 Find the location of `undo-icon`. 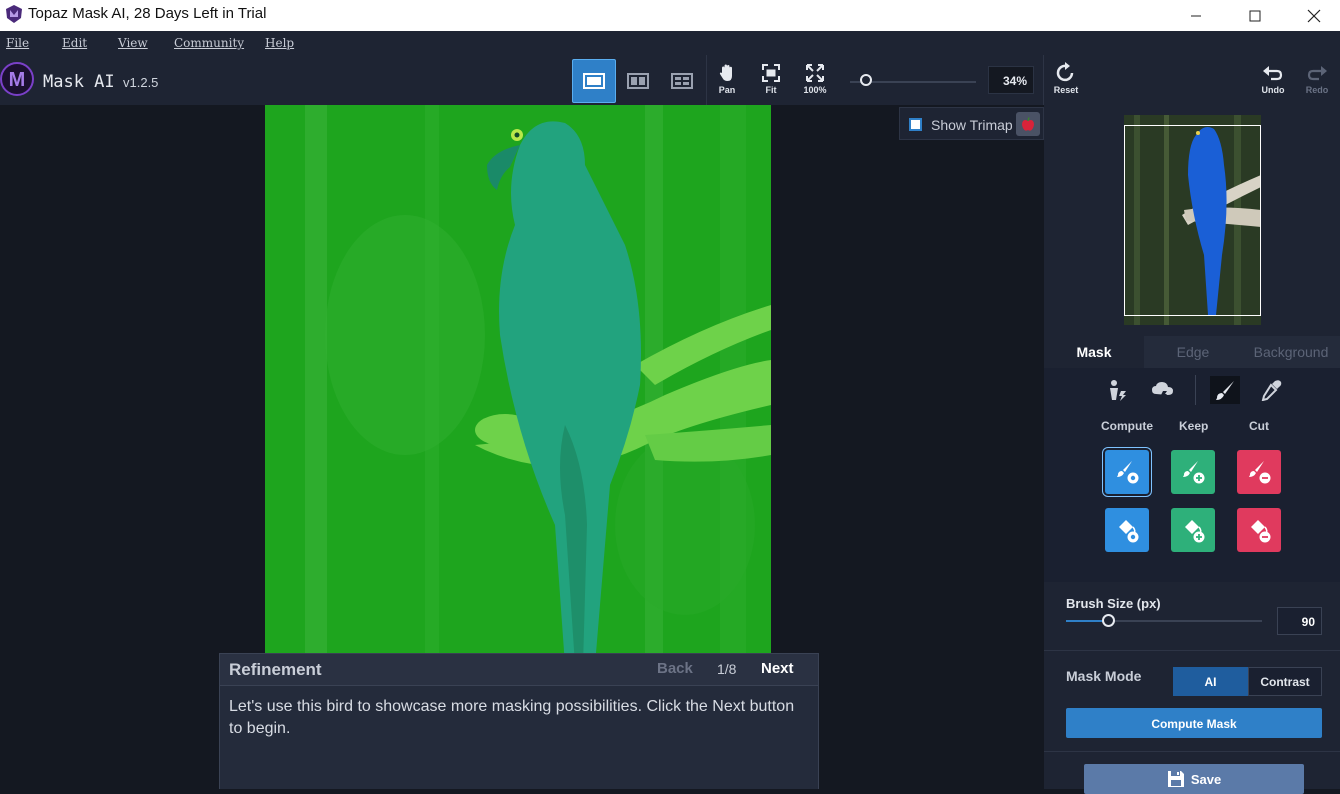

undo-icon is located at coordinates (1273, 73).